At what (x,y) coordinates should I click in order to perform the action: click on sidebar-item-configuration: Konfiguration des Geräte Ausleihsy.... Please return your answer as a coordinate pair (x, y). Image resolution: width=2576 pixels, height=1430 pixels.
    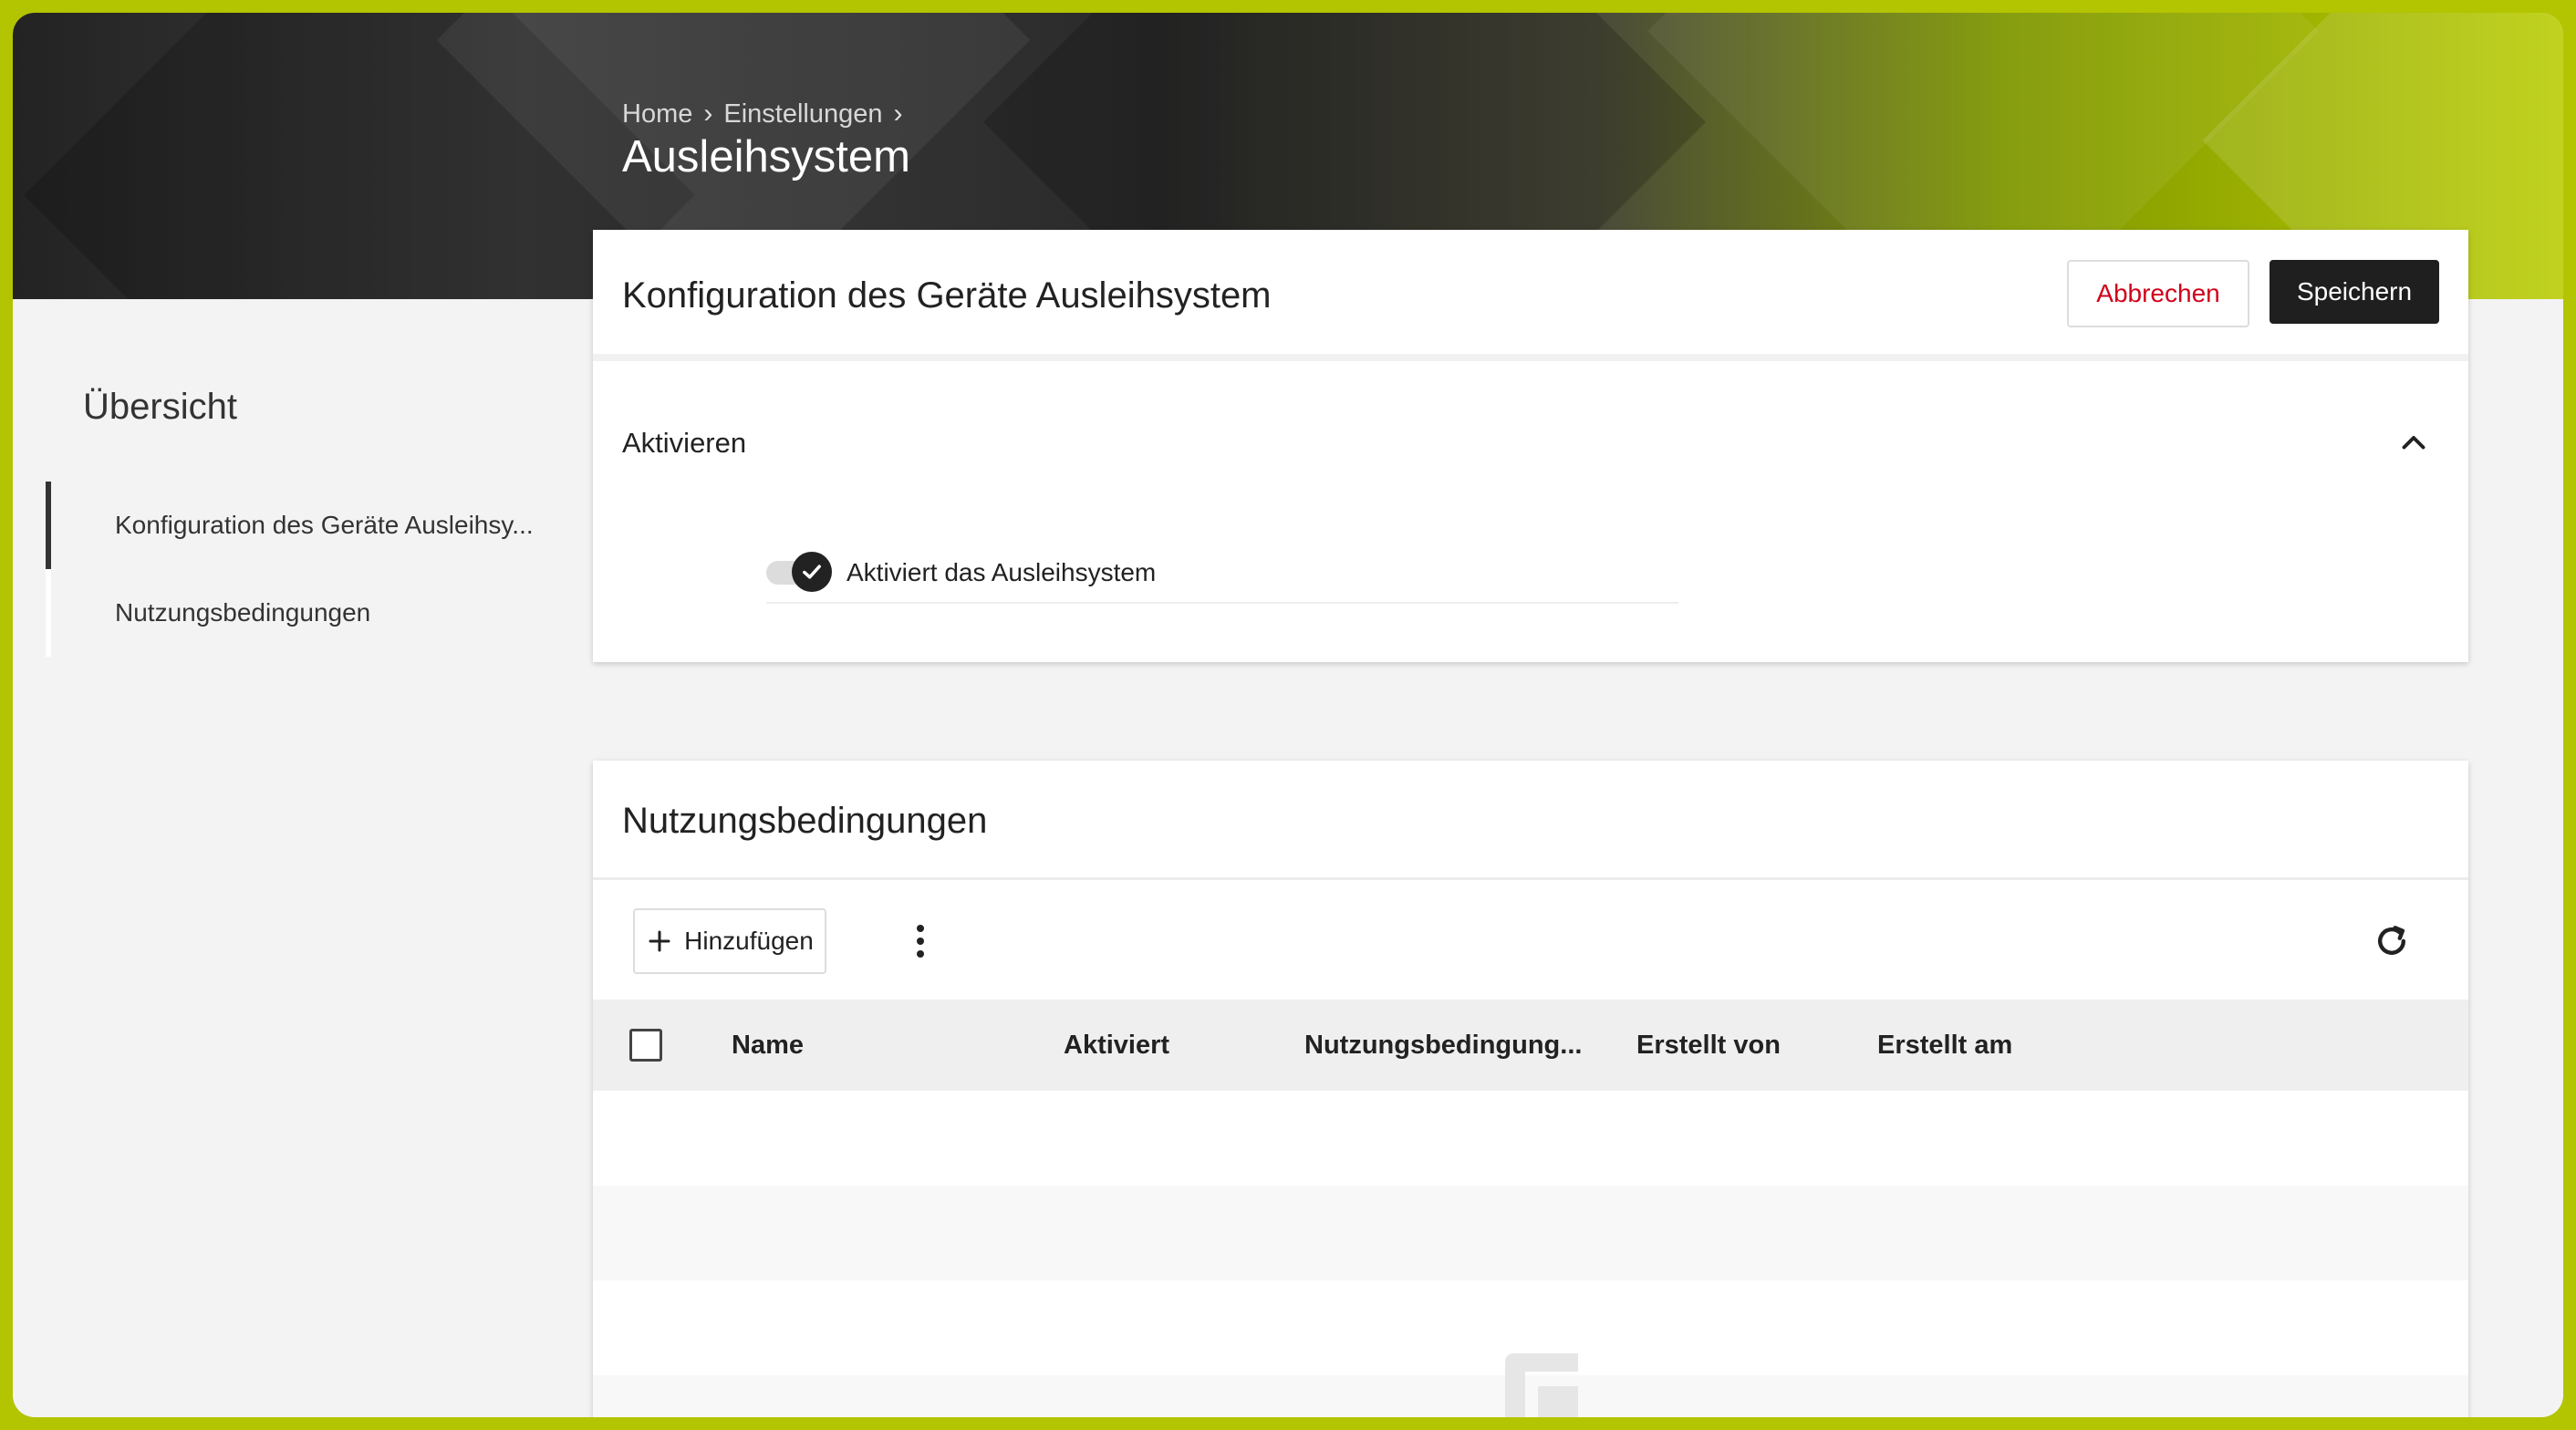
    Looking at the image, I should click on (301, 526).